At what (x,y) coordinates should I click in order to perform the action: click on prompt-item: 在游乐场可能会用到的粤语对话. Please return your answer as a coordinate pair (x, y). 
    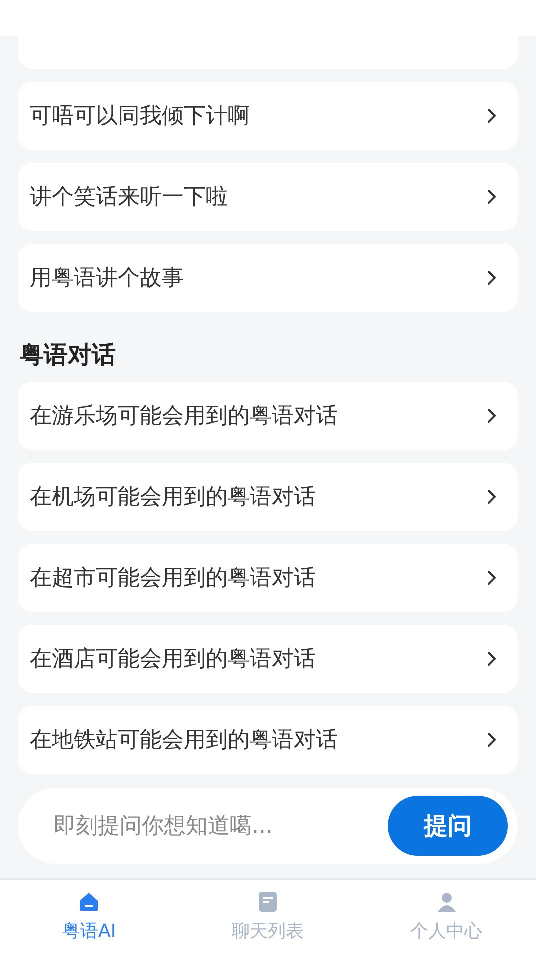
    Looking at the image, I should click on (268, 416).